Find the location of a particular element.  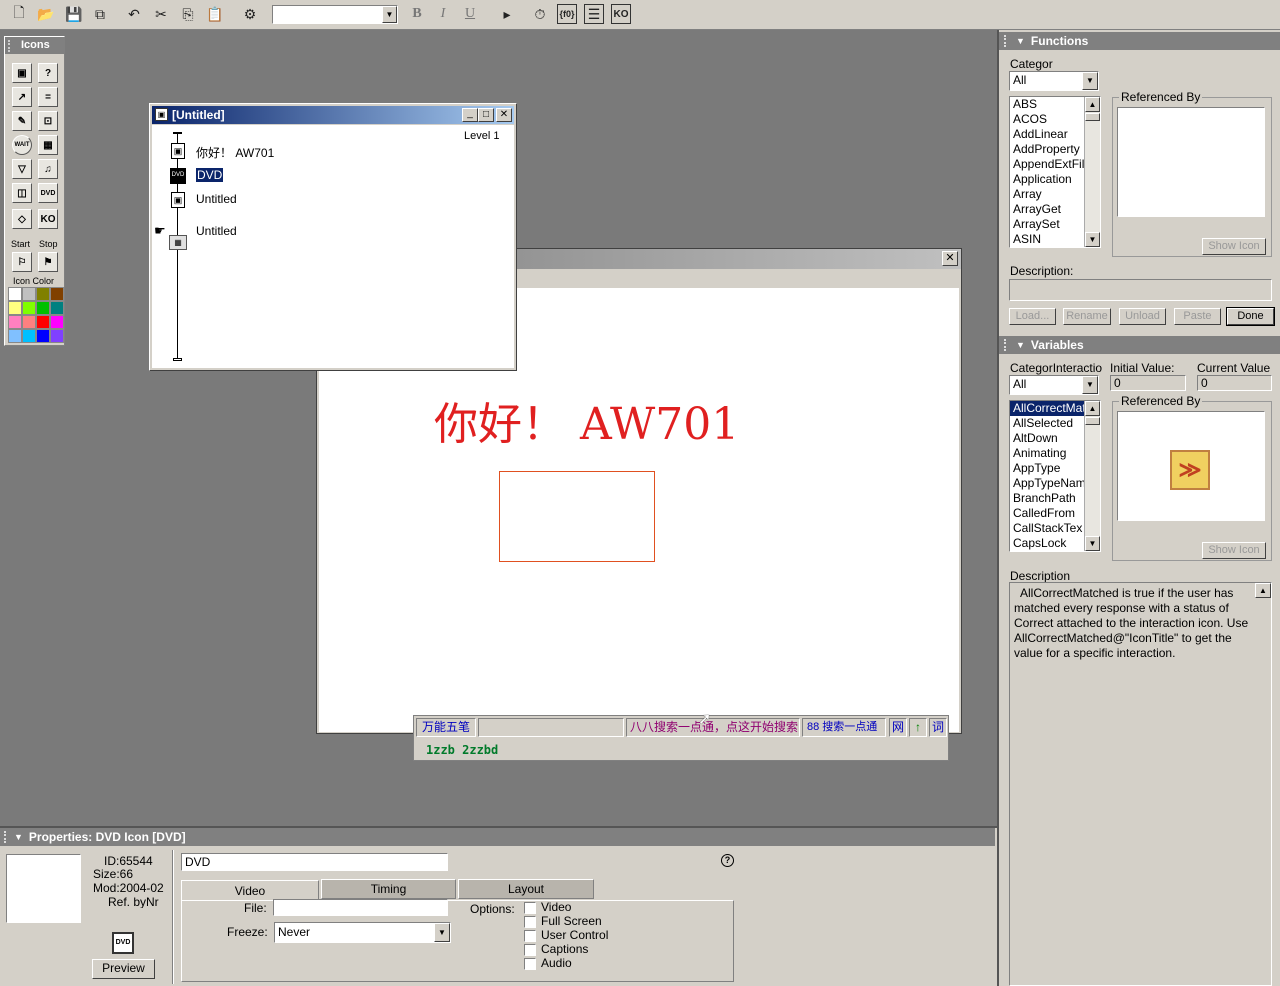

ime-mode-button: 万能五笔 is located at coordinates (446, 727).